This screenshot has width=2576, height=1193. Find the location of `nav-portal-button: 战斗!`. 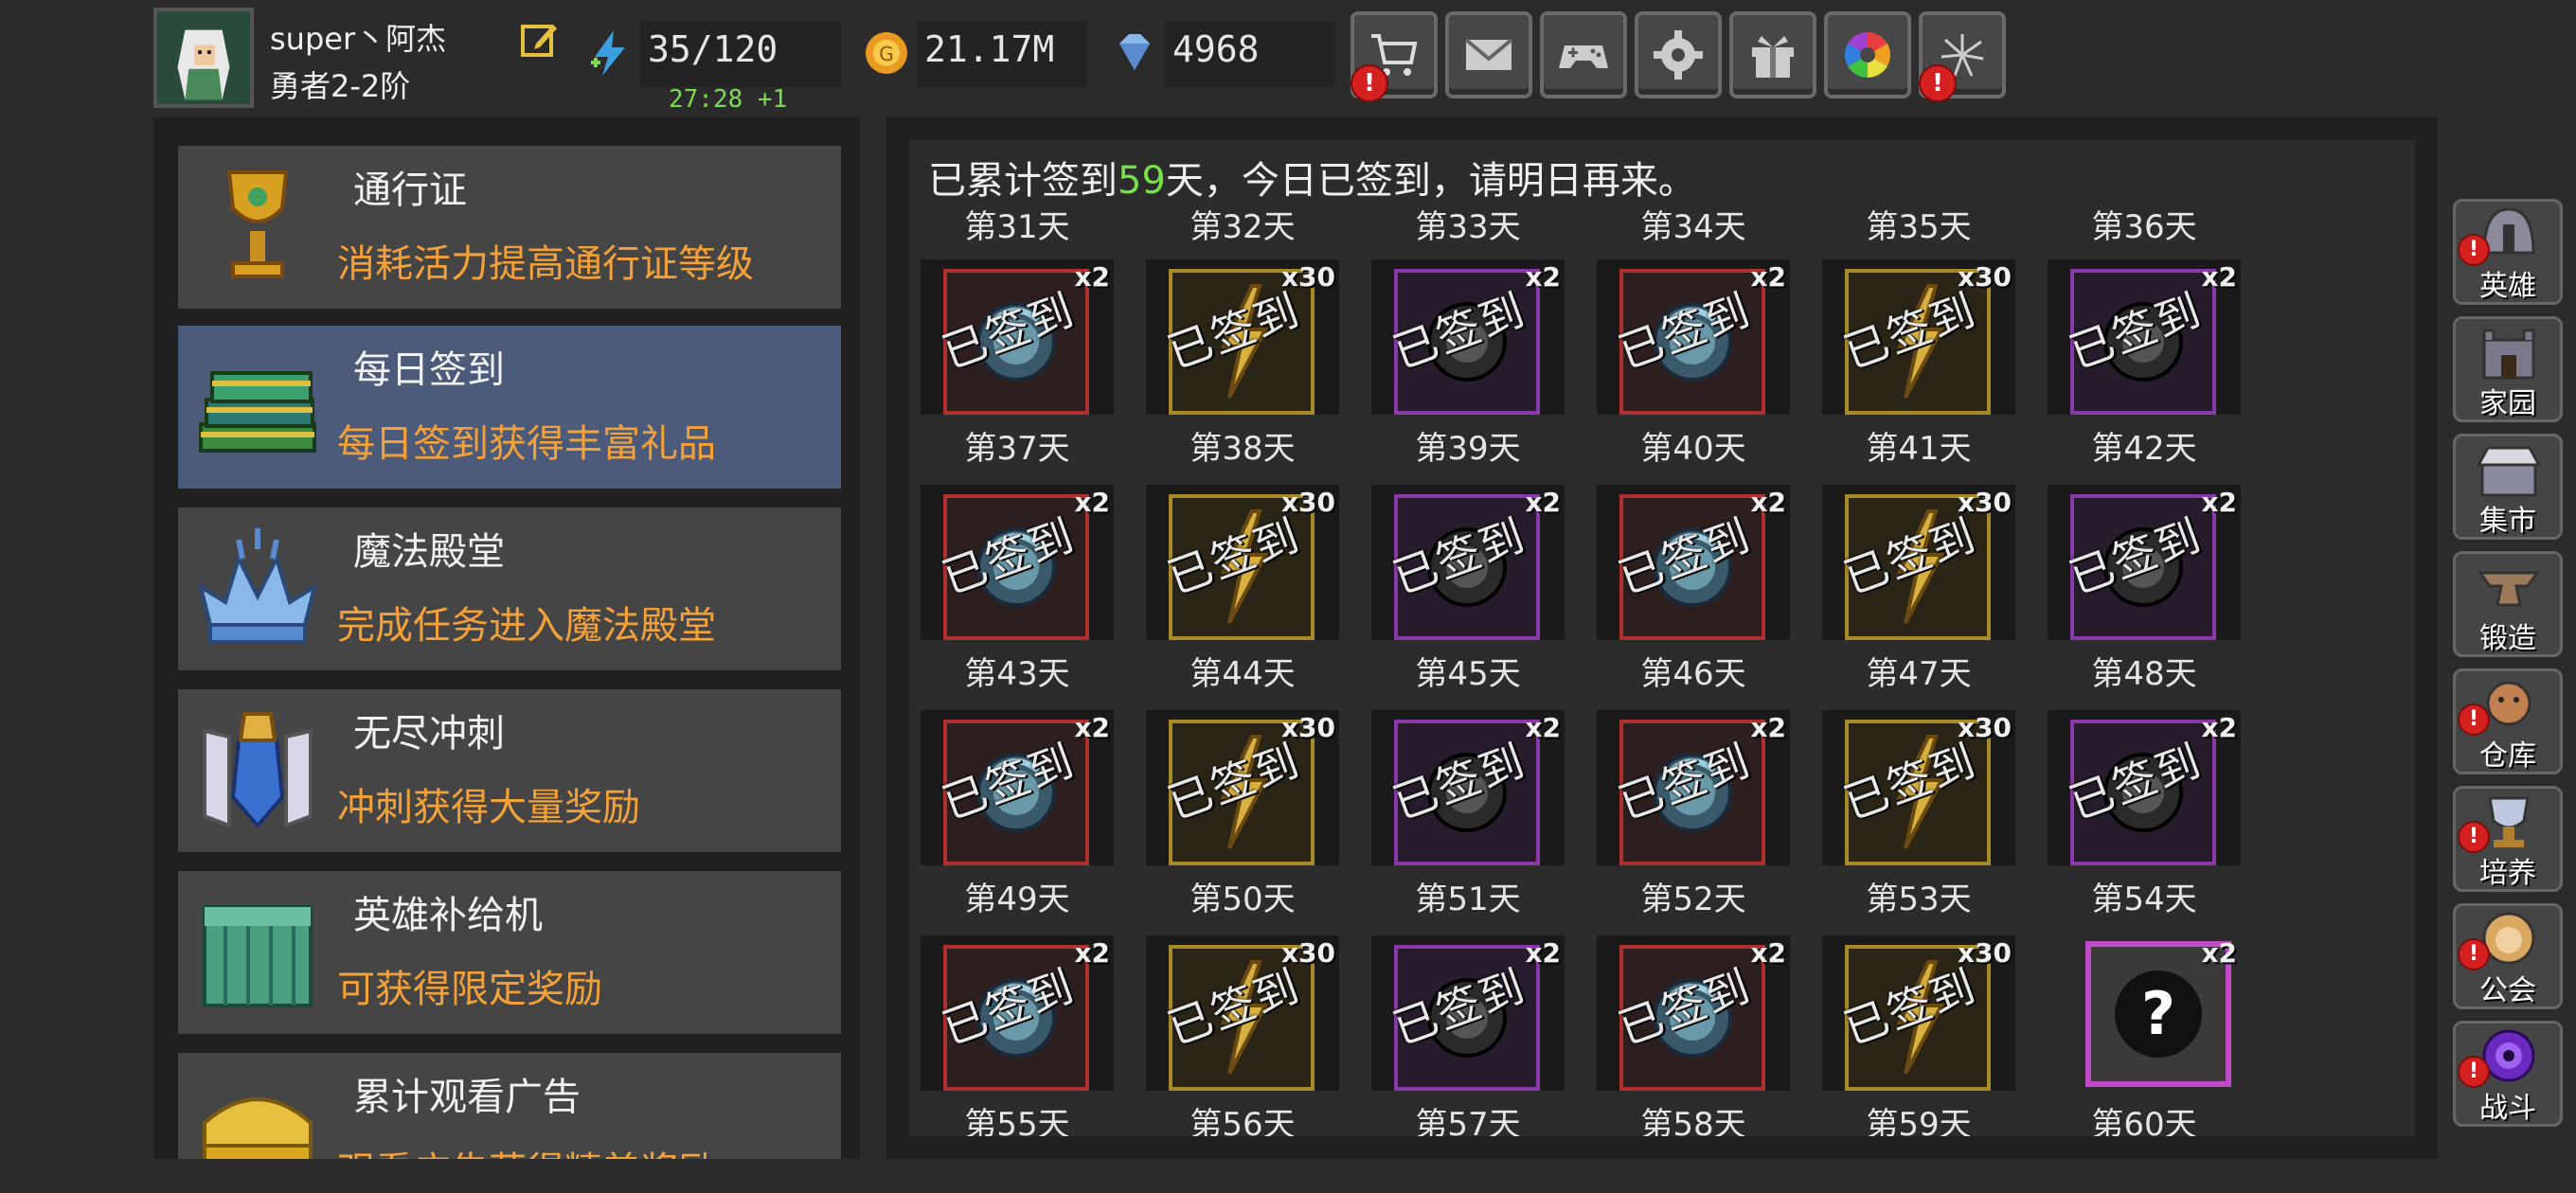

nav-portal-button: 战斗! is located at coordinates (2508, 1074).